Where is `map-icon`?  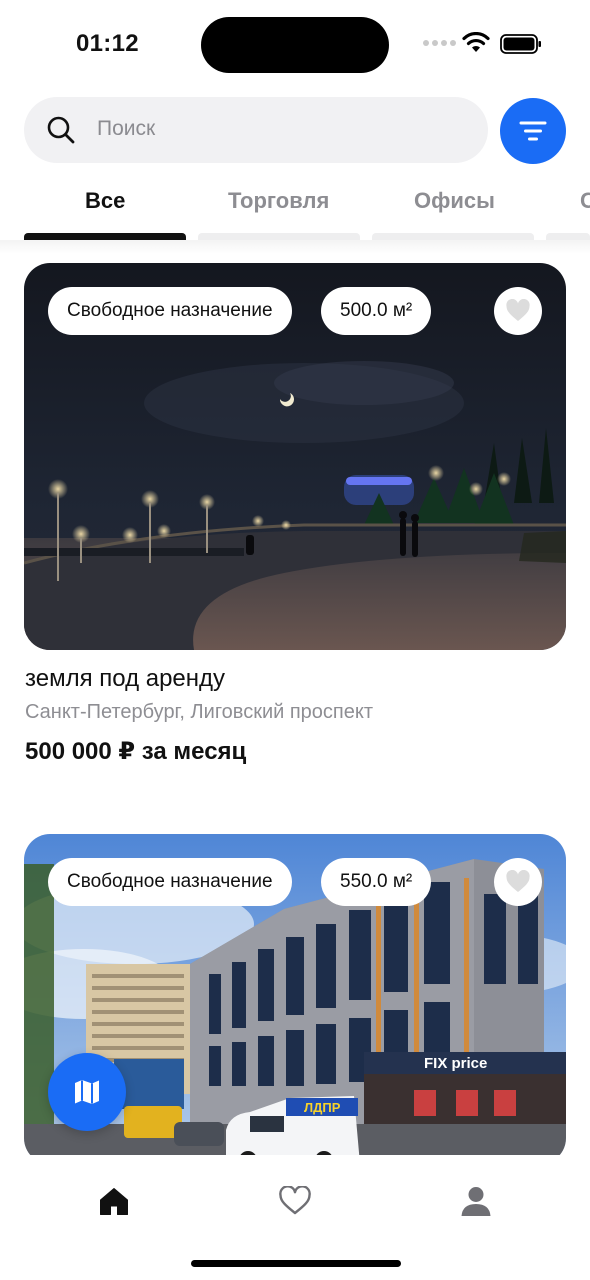 map-icon is located at coordinates (87, 1092).